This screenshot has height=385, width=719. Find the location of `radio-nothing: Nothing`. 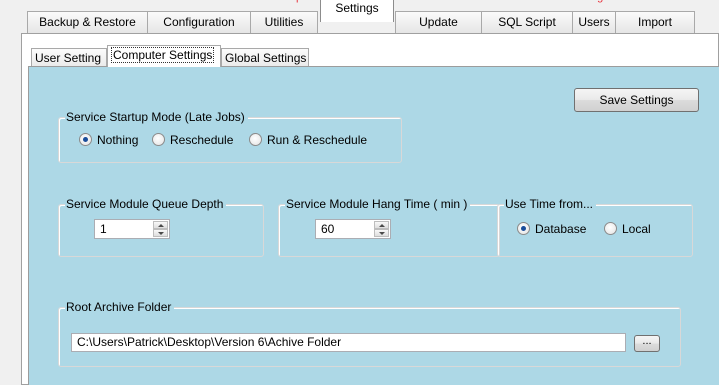

radio-nothing: Nothing is located at coordinates (108, 140).